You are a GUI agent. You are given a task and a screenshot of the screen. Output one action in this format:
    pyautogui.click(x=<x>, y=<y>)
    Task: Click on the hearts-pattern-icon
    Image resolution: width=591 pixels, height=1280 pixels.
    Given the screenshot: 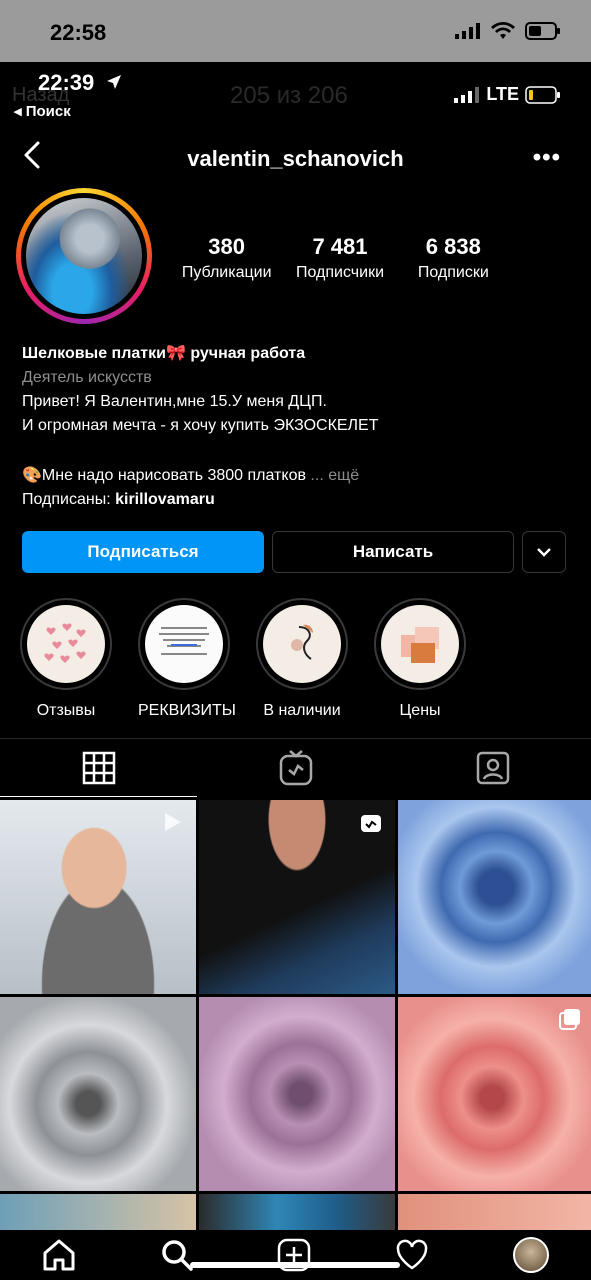 What is the action you would take?
    pyautogui.click(x=65, y=643)
    